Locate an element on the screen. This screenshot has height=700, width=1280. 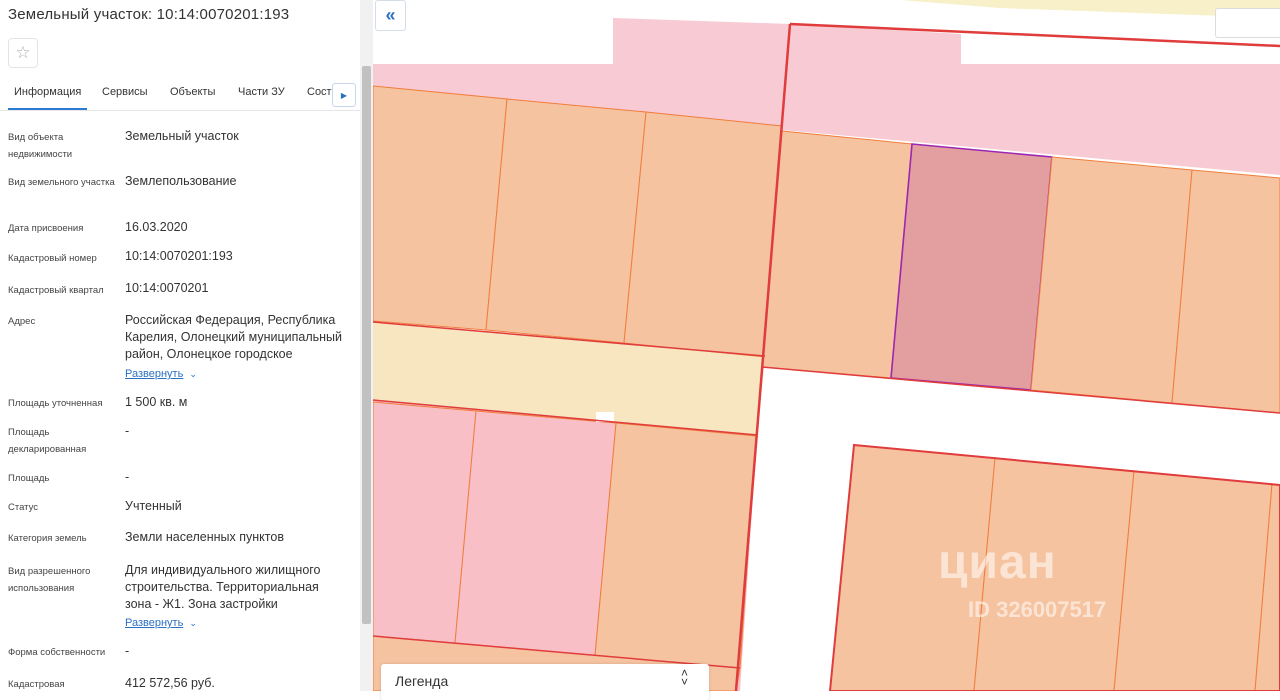
field-label-assign-date: Дата присвоения is located at coordinates (46, 228).